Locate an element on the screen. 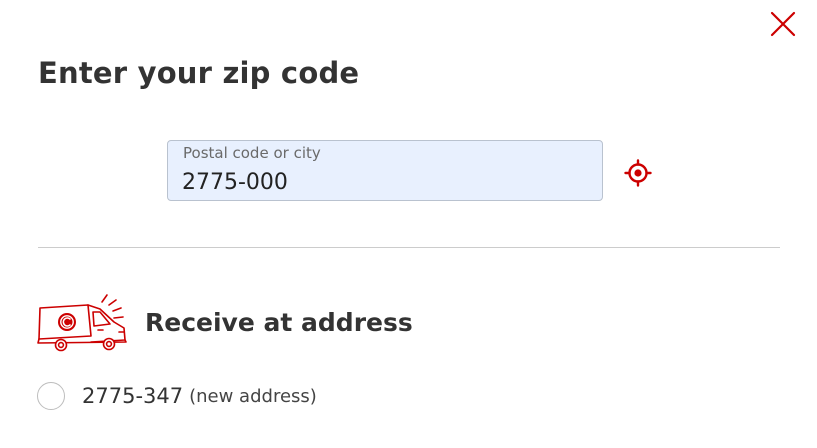  delivery-van-icon is located at coordinates (82, 323).